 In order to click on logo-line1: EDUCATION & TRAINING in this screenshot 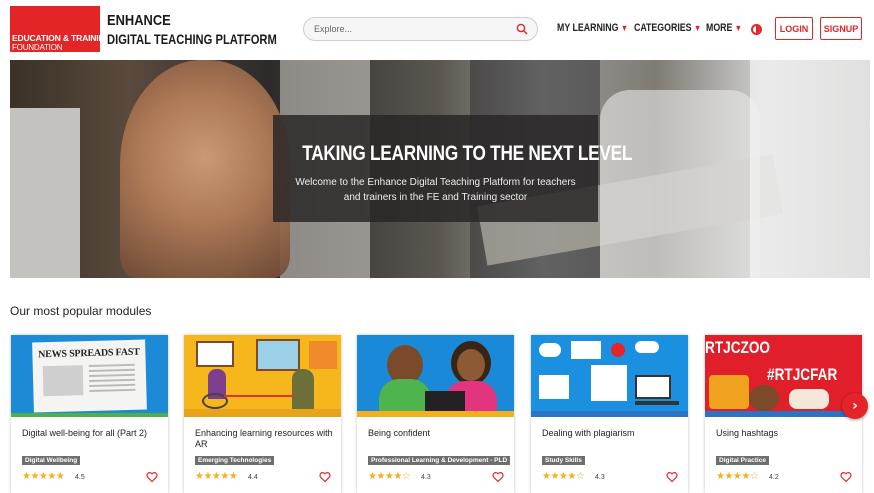, I will do `click(61, 38)`.